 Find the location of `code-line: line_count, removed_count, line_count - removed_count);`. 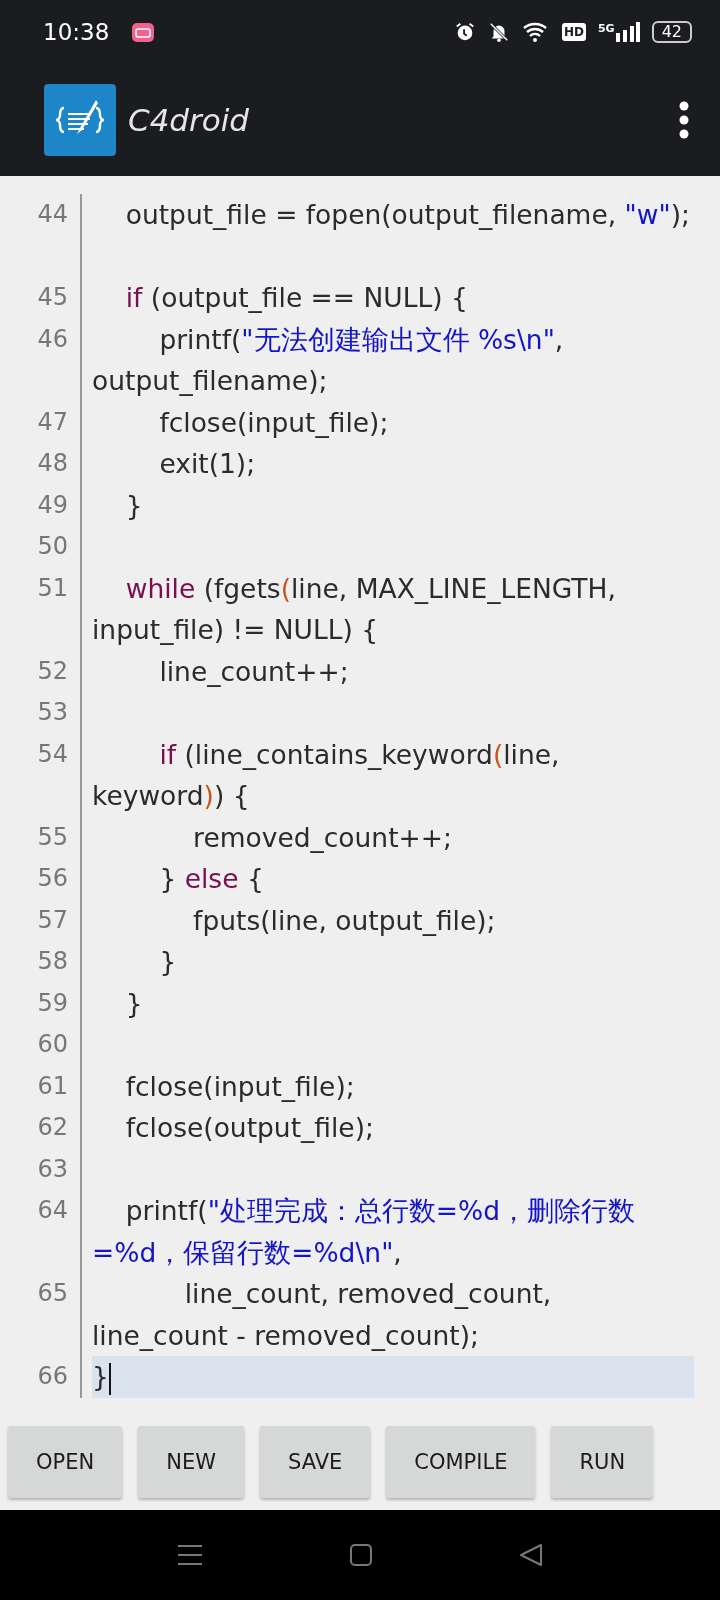

code-line: line_count, removed_count, line_count - removed_count); is located at coordinates (322, 1314).